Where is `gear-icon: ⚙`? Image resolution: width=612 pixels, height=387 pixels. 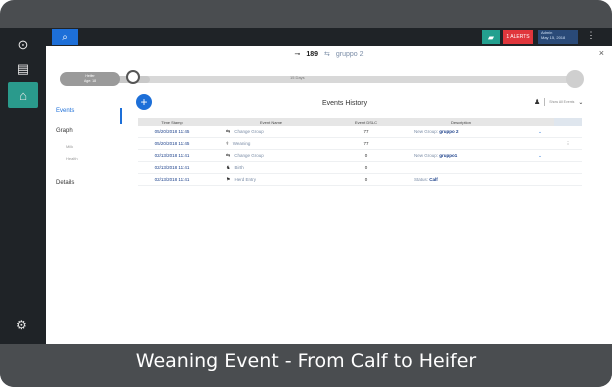
gear-icon: ⚙ is located at coordinates (21, 325).